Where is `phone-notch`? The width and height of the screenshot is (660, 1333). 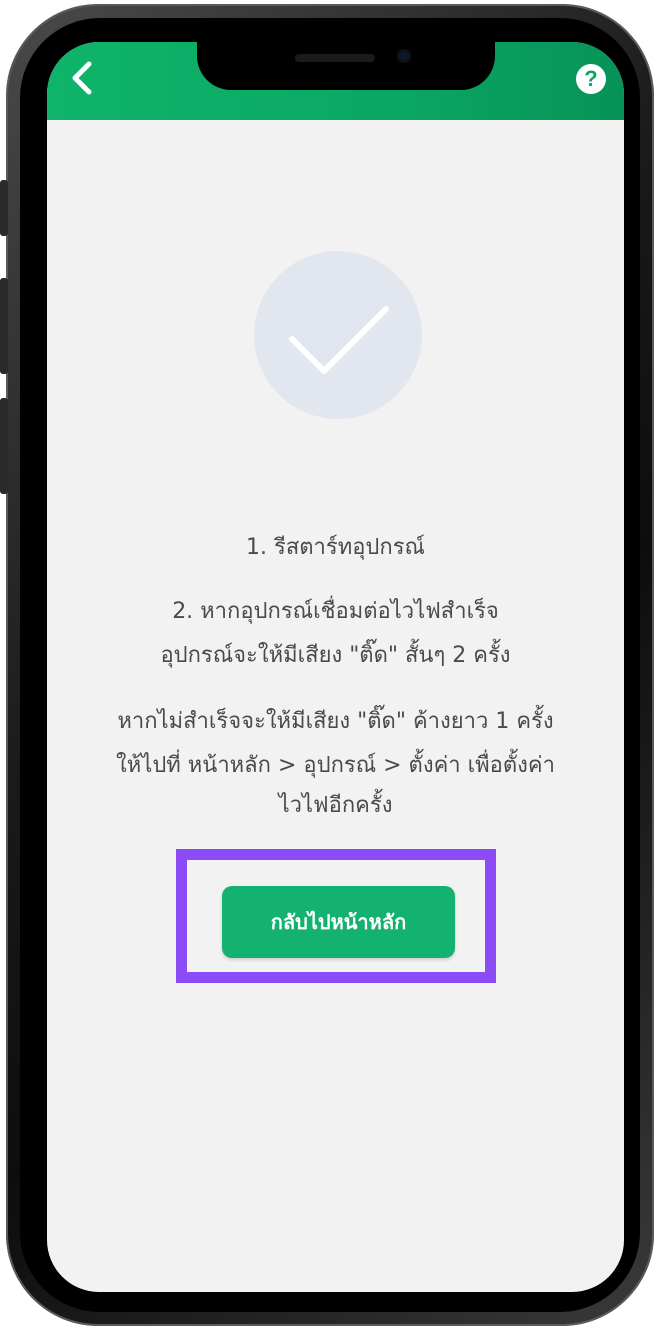 phone-notch is located at coordinates (346, 66).